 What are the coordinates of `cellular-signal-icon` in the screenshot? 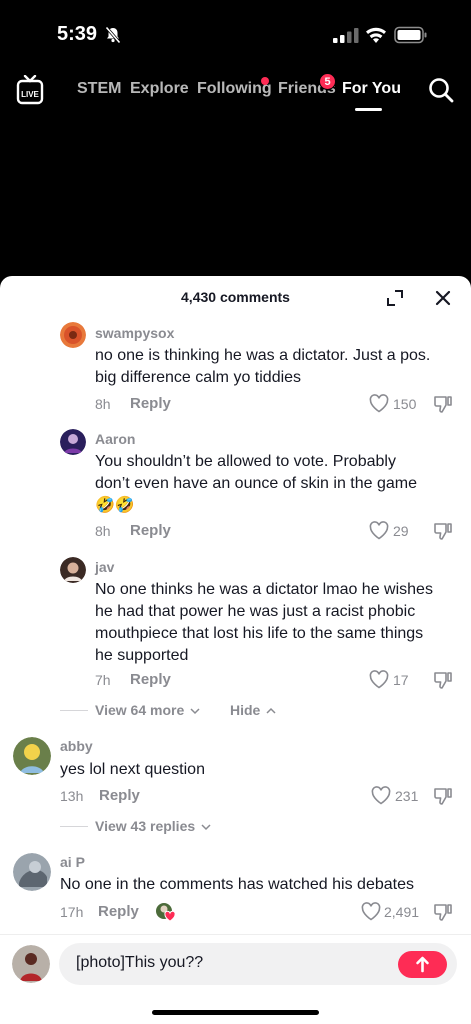 It's located at (346, 35).